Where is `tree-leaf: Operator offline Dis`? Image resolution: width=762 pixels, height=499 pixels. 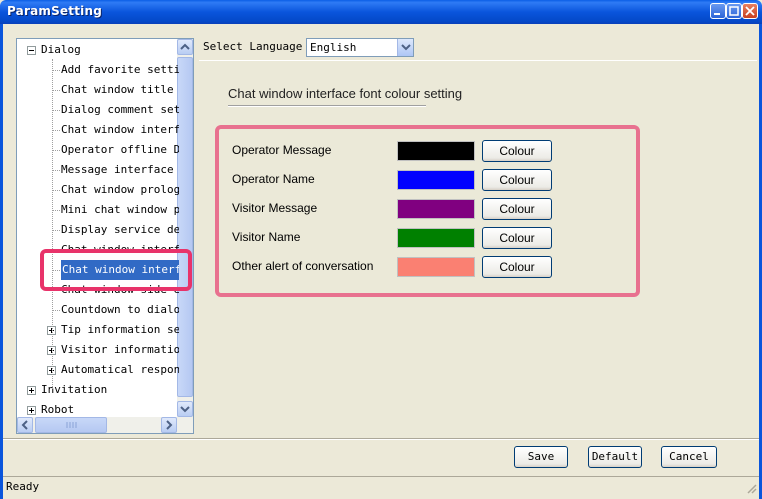 tree-leaf: Operator offline Dis is located at coordinates (98, 150).